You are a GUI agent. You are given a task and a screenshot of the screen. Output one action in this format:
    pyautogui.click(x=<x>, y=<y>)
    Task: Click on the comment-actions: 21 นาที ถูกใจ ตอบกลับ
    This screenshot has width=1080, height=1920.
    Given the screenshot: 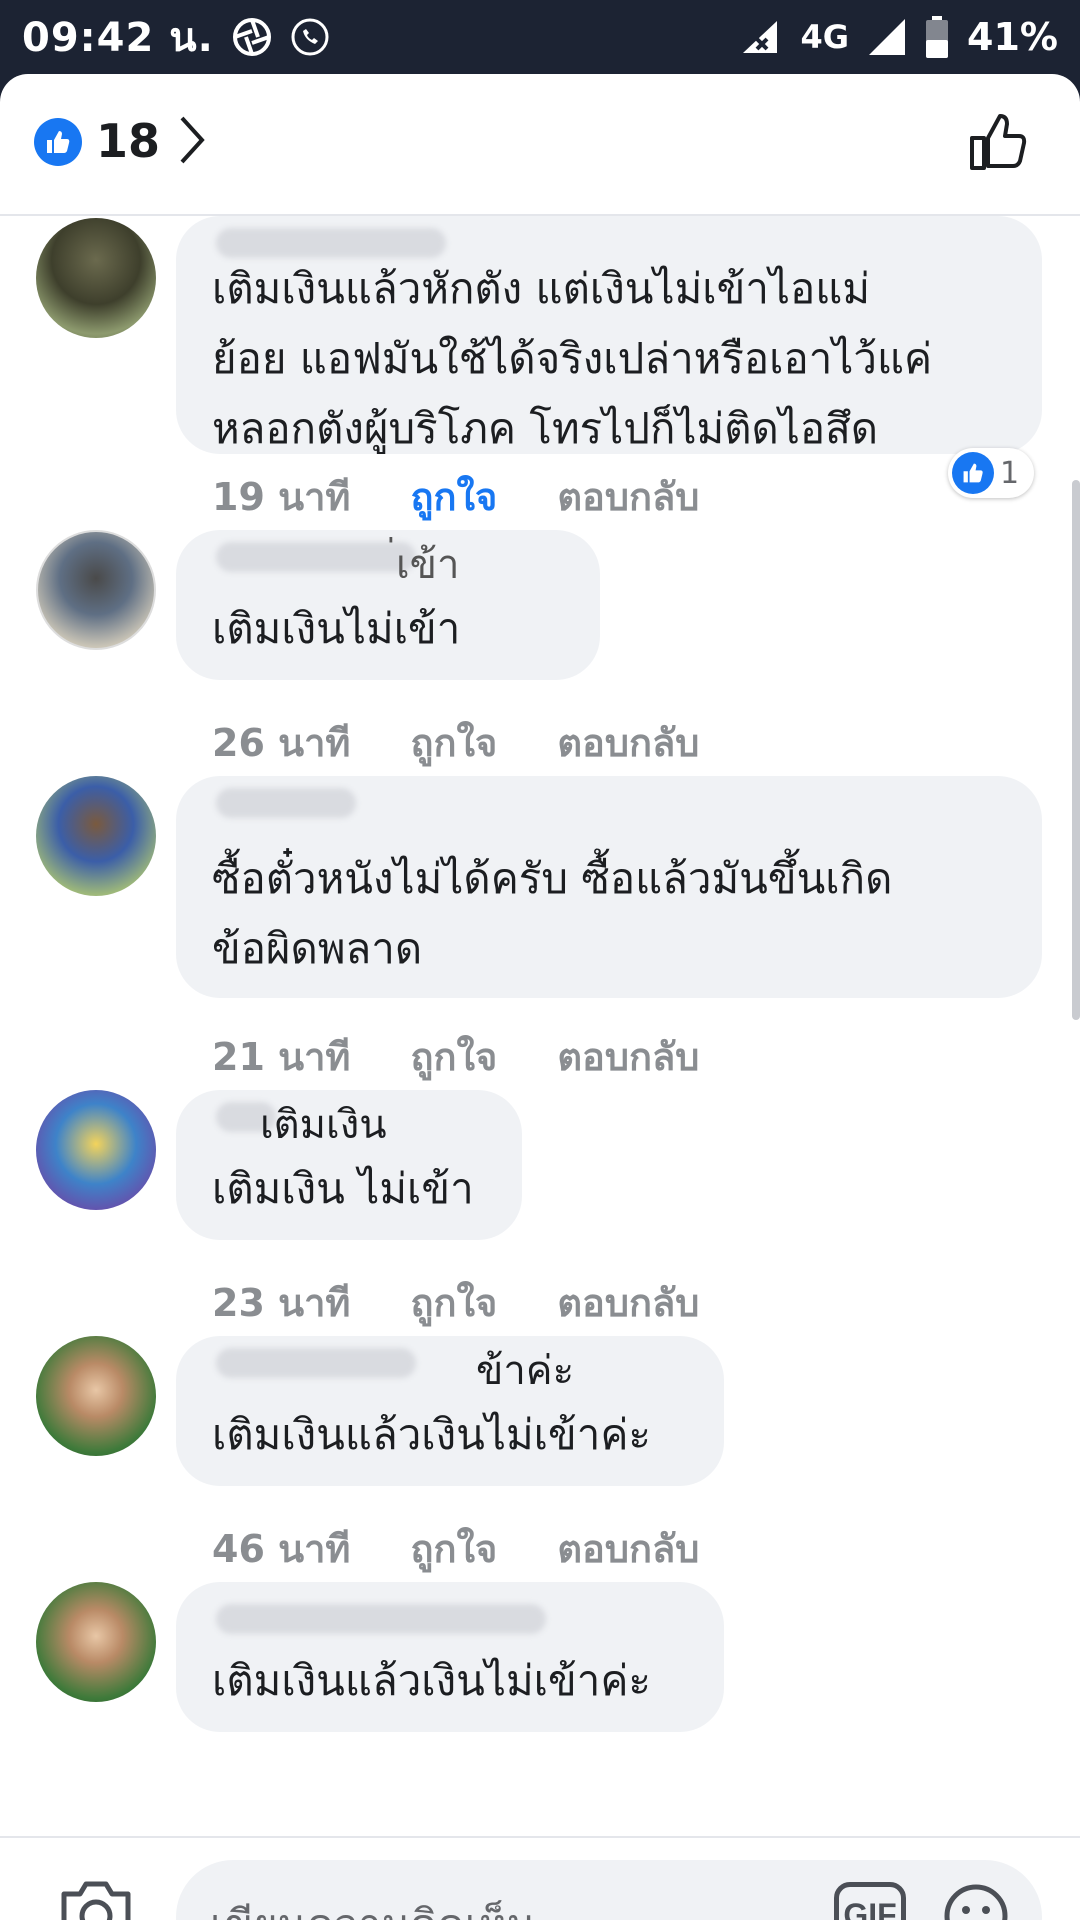 What is the action you would take?
    pyautogui.click(x=455, y=1056)
    